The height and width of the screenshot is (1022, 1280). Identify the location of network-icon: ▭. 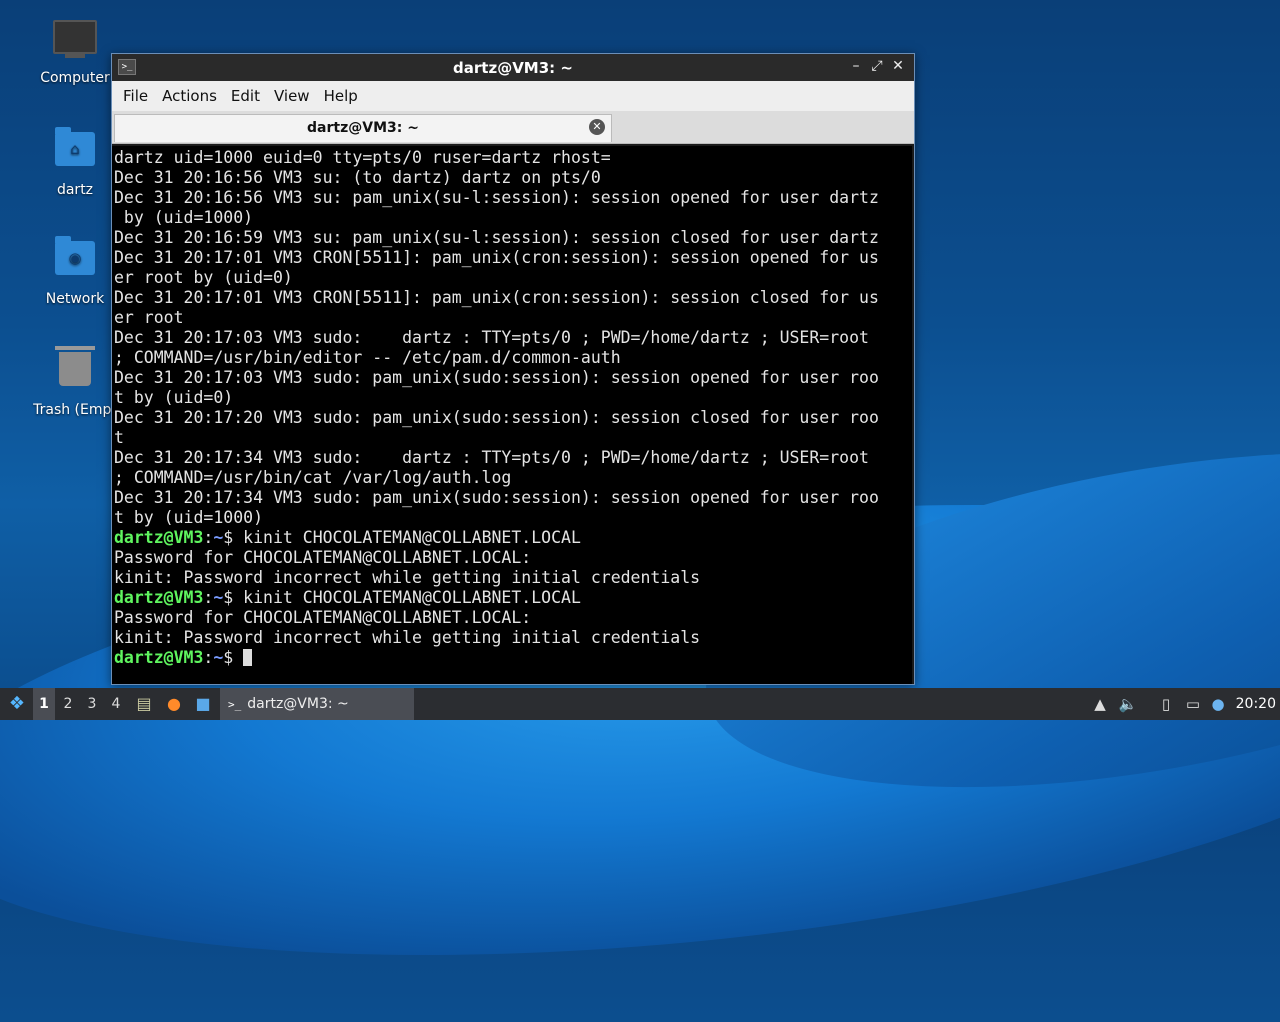
(1193, 704).